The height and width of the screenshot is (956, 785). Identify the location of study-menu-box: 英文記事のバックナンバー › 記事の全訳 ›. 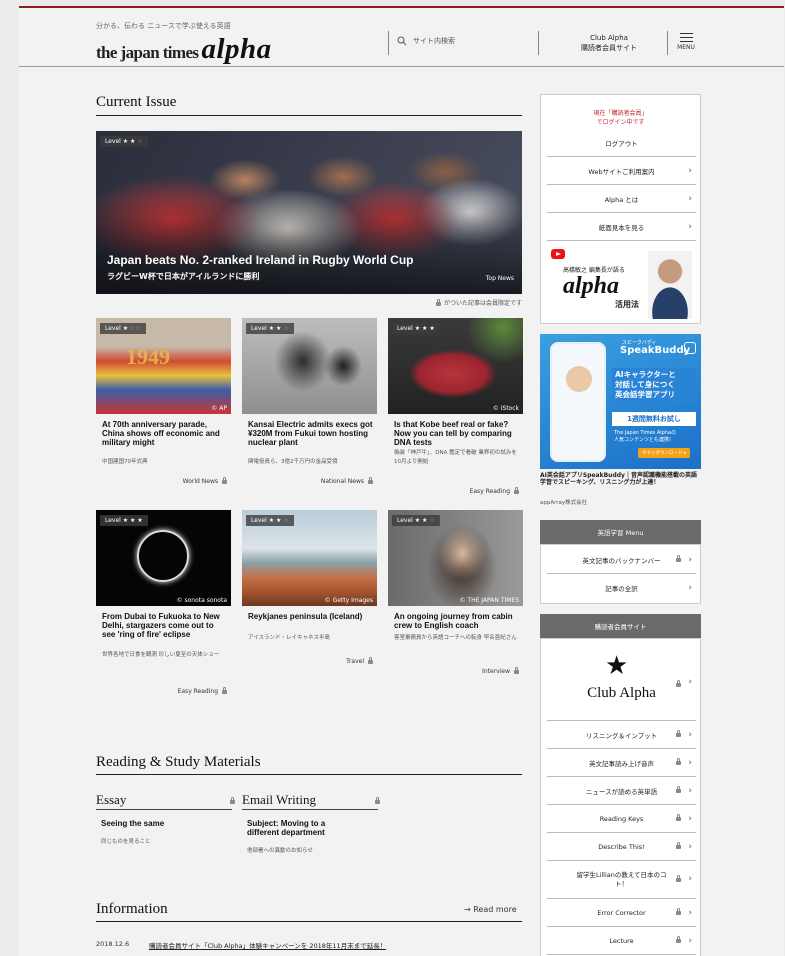
(620, 574).